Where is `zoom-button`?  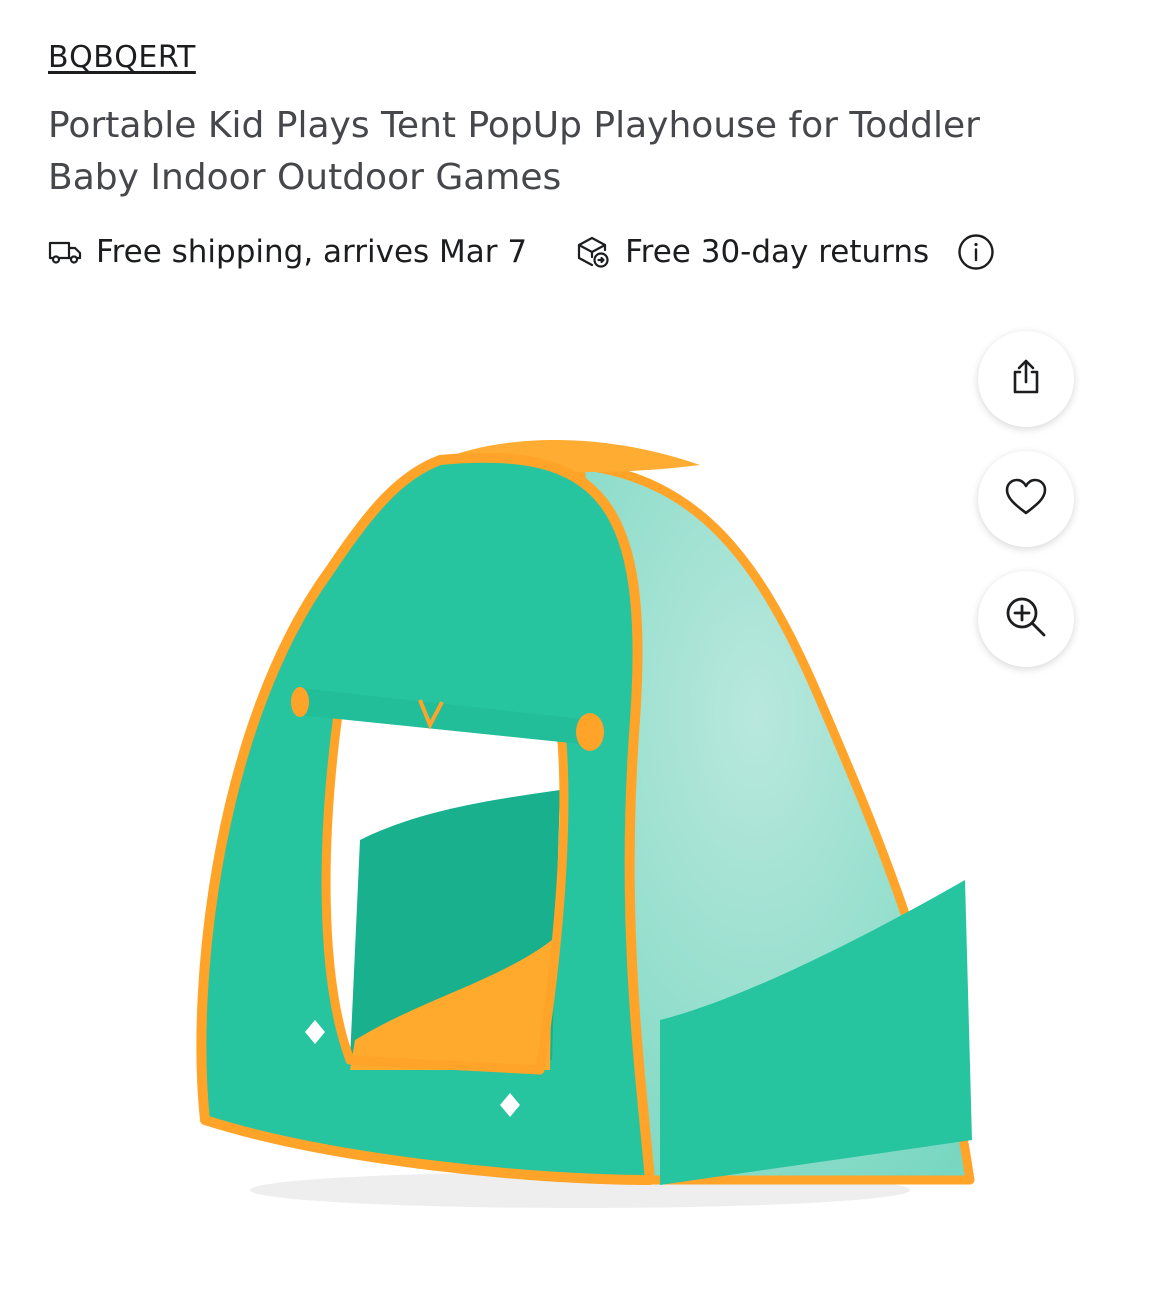 zoom-button is located at coordinates (1026, 619).